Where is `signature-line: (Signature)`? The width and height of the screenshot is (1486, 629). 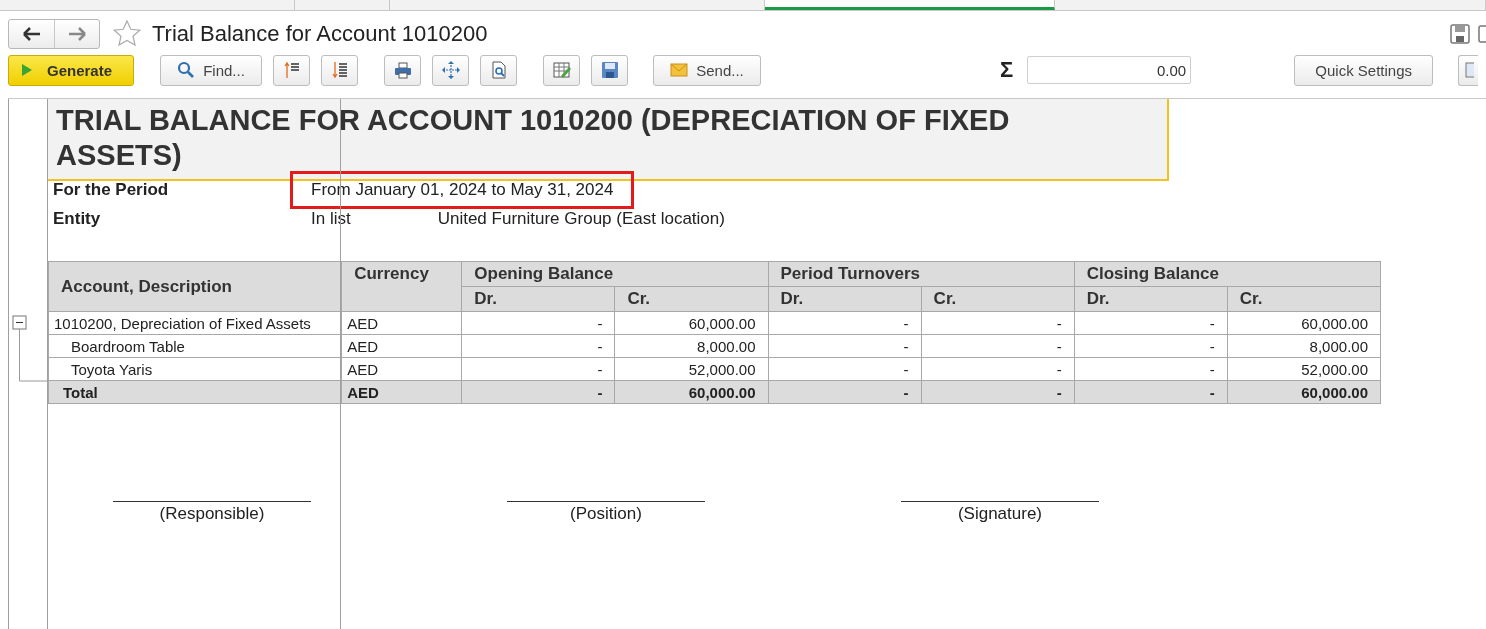
signature-line: (Signature) is located at coordinates (1000, 512).